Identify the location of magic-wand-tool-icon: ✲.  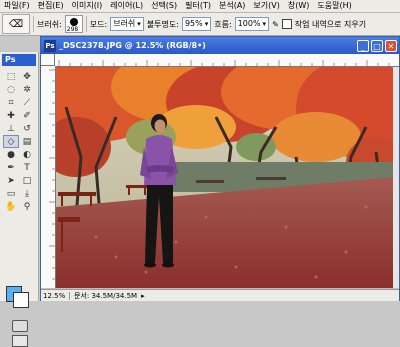
(27, 89).